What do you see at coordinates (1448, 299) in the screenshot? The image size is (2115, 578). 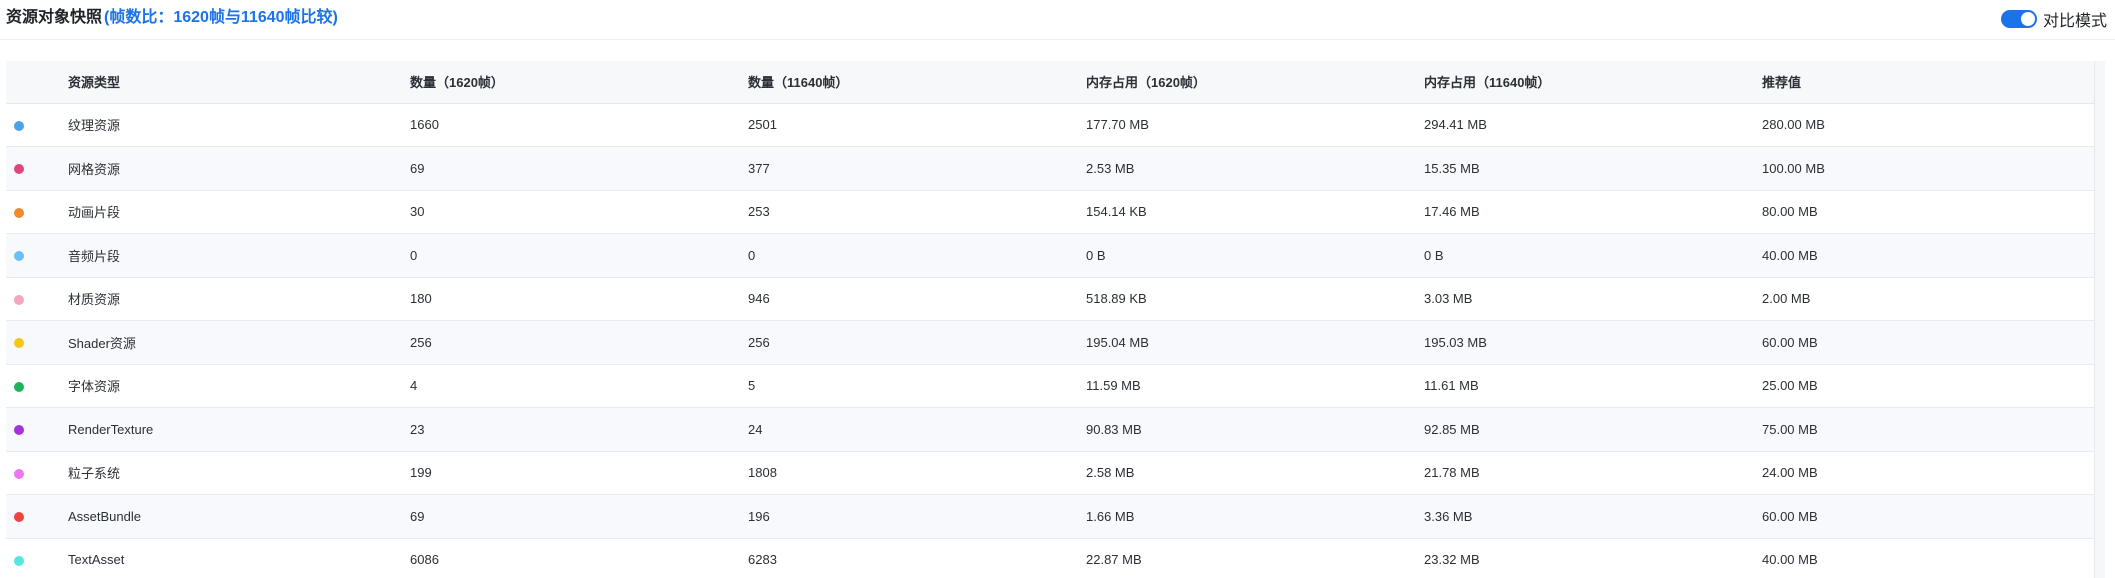 I see `memory-11640-cell: 3.03 MB` at bounding box center [1448, 299].